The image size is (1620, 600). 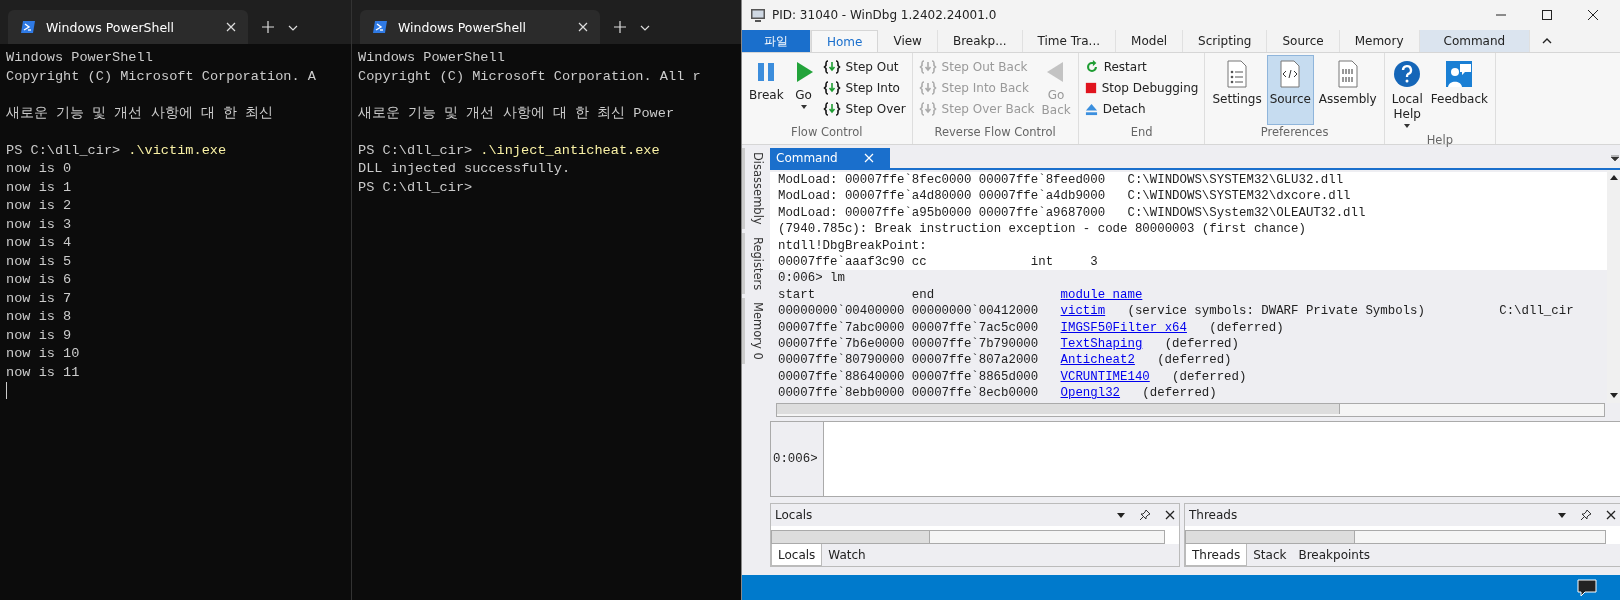 I want to click on group-label: End, so click(x=1141, y=133).